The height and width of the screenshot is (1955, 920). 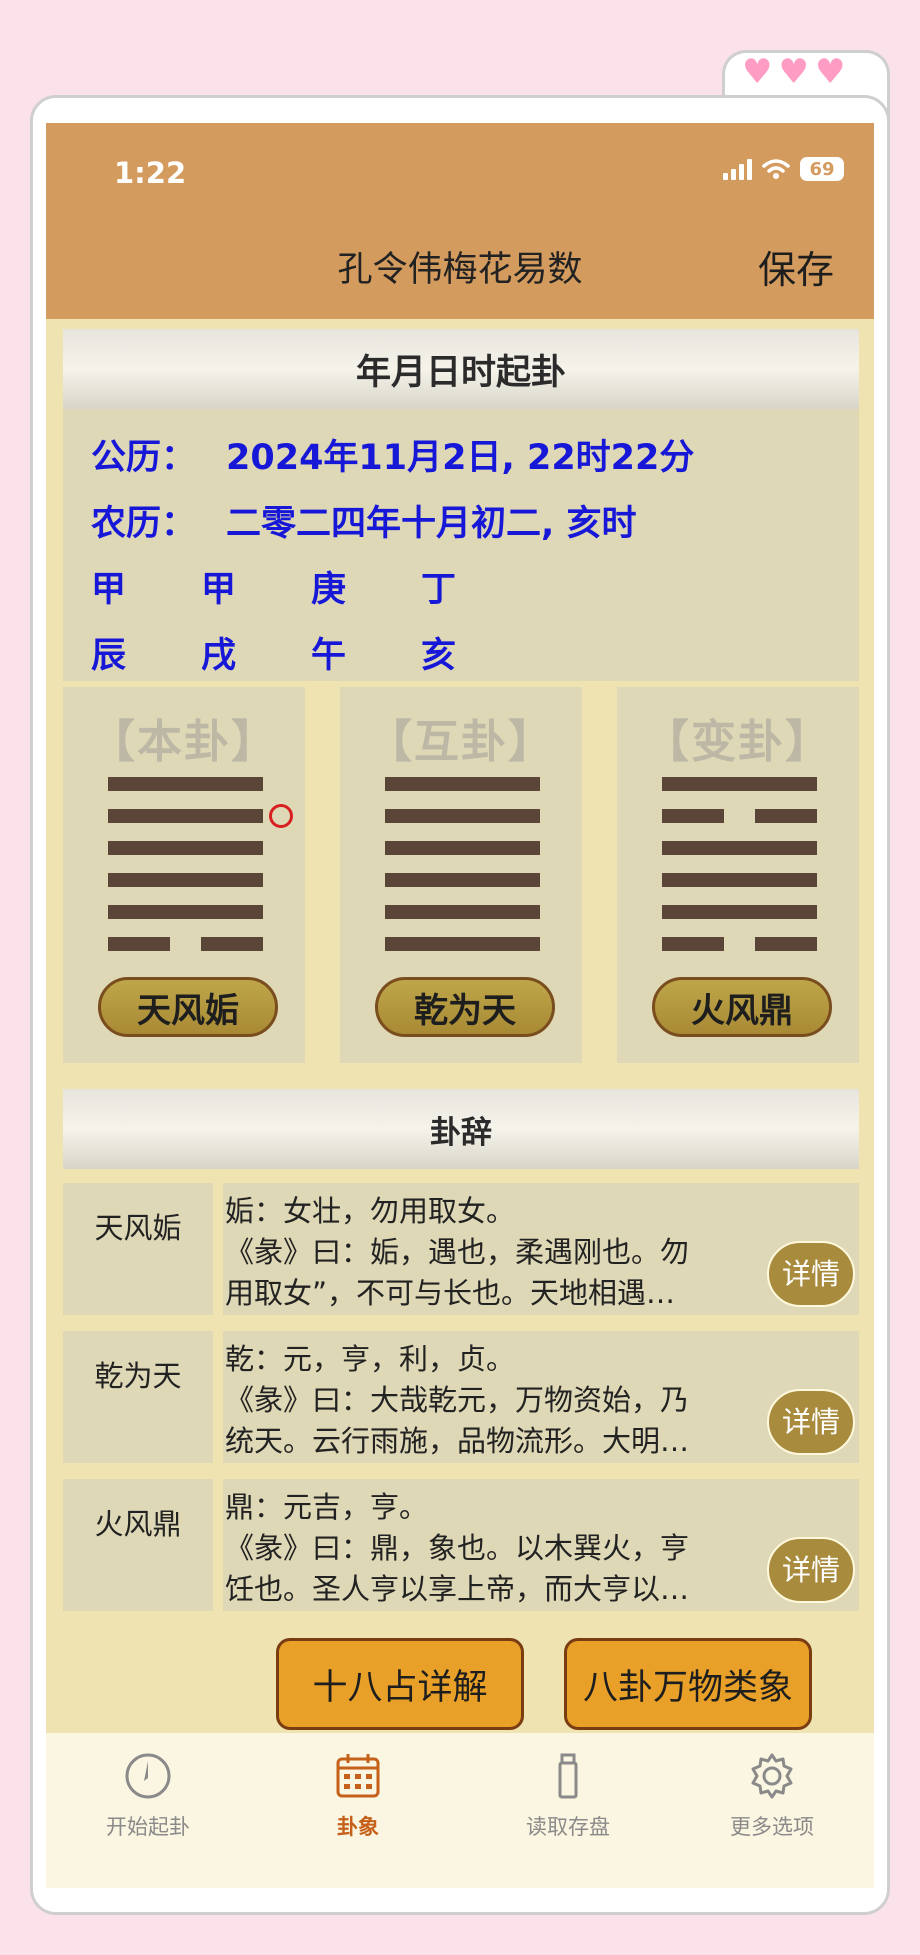 What do you see at coordinates (457, 1252) in the screenshot?
I see `guaci-text-line: 《彖》曰：姤，遇也，柔遇刚也。勿` at bounding box center [457, 1252].